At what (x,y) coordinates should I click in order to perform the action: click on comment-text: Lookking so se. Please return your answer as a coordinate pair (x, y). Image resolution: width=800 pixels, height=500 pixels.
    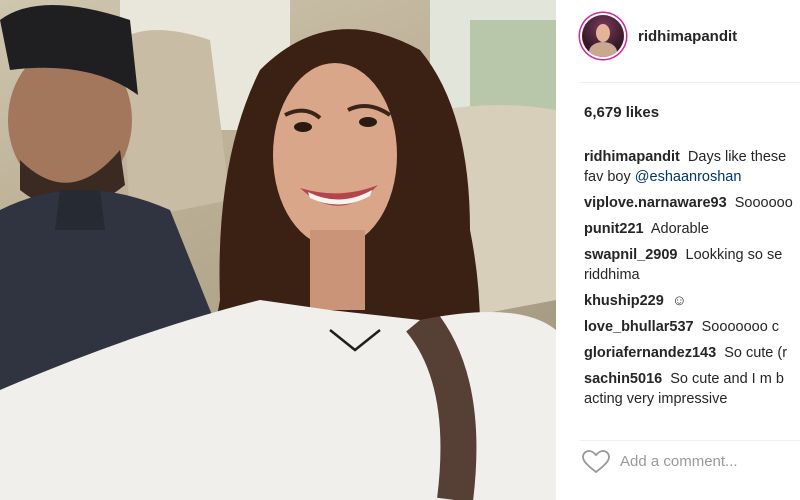
    Looking at the image, I should click on (734, 255).